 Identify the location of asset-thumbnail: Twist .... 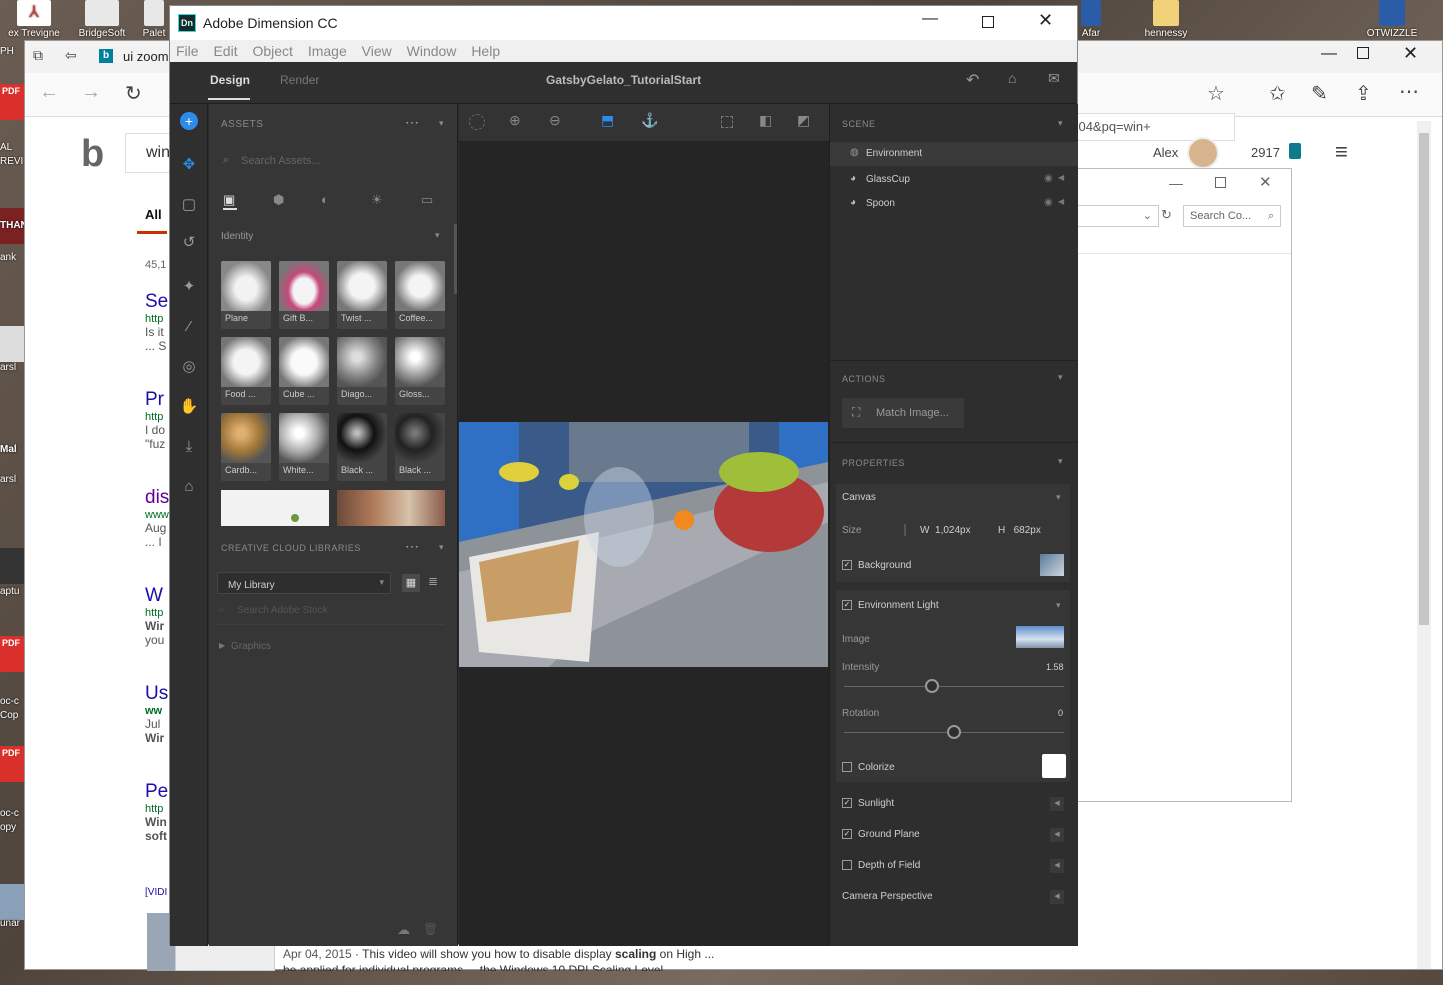
(362, 295).